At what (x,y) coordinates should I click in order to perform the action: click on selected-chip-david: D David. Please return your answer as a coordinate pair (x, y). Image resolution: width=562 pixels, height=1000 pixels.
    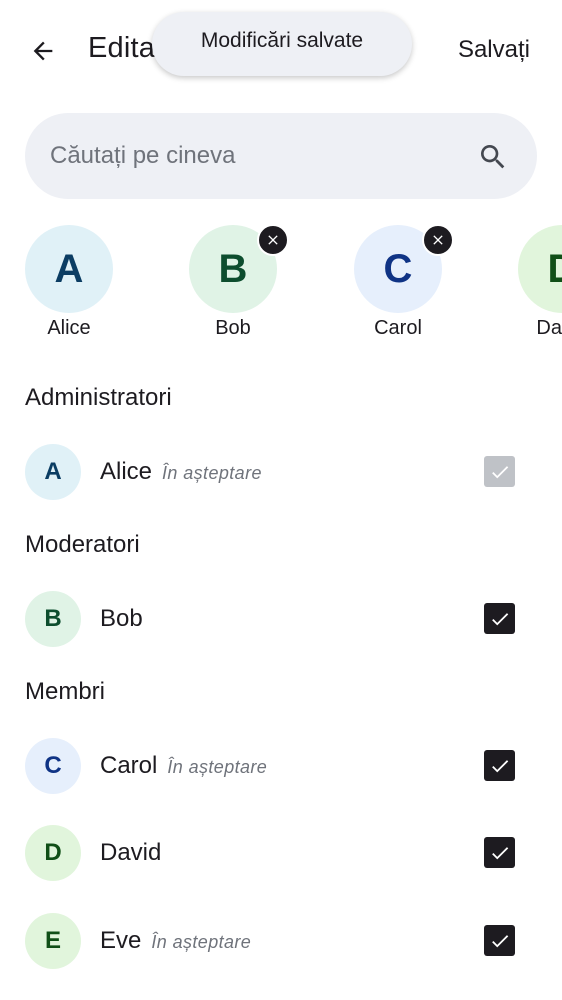
    Looking at the image, I should click on (540, 282).